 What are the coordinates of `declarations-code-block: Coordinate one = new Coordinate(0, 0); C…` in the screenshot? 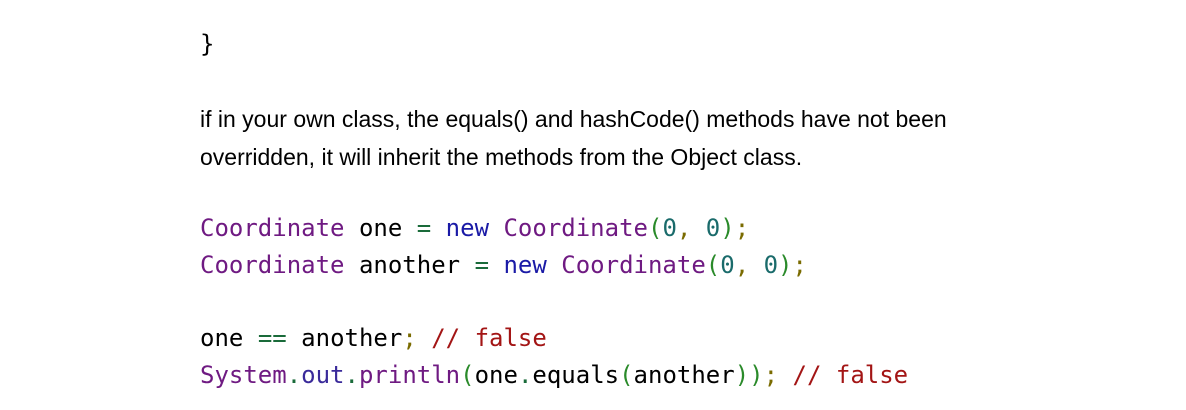 It's located at (503, 247).